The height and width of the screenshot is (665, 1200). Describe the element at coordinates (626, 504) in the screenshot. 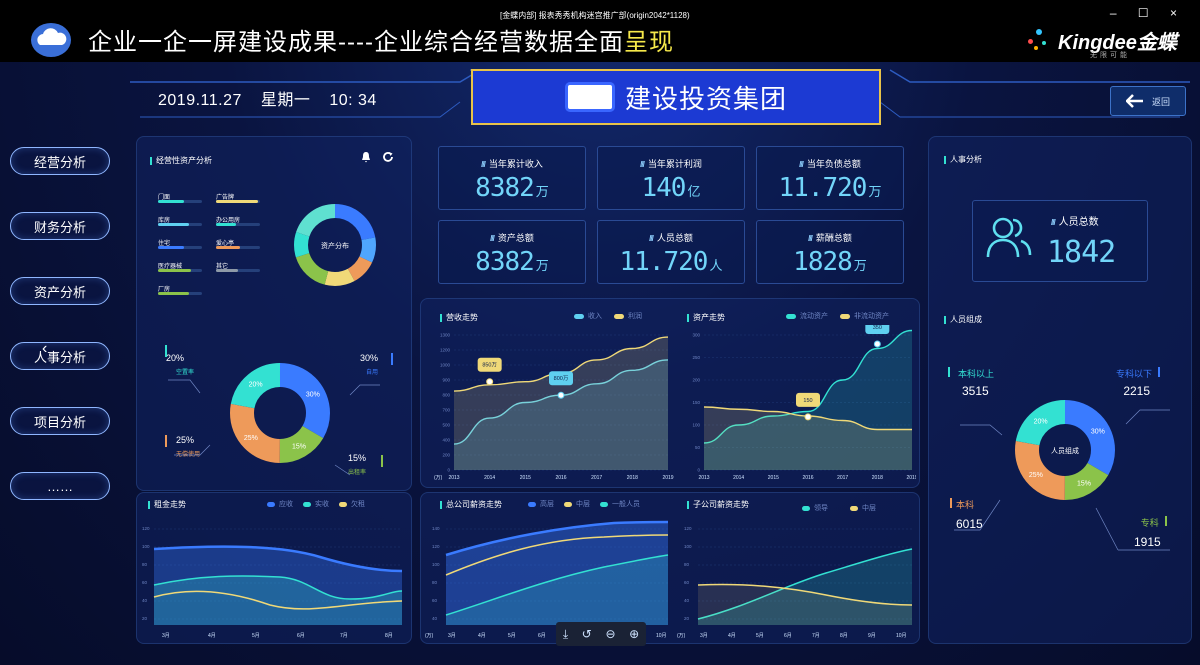

I see `legend-item: 一般人员` at that location.